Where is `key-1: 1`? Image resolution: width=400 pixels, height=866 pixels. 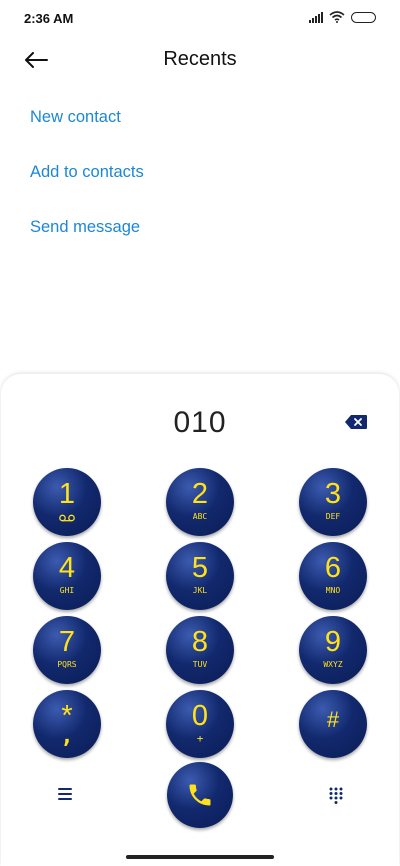 key-1: 1 is located at coordinates (67, 502).